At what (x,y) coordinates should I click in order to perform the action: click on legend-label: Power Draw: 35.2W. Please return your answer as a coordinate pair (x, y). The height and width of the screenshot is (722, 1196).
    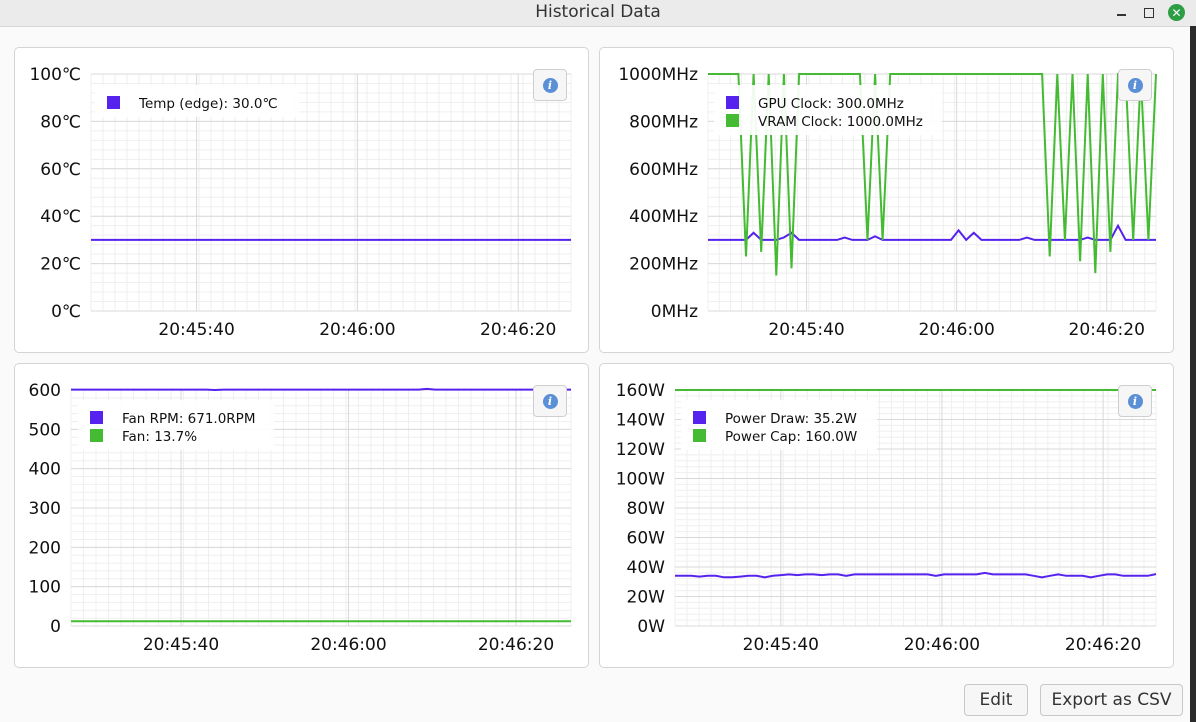
    Looking at the image, I should click on (791, 419).